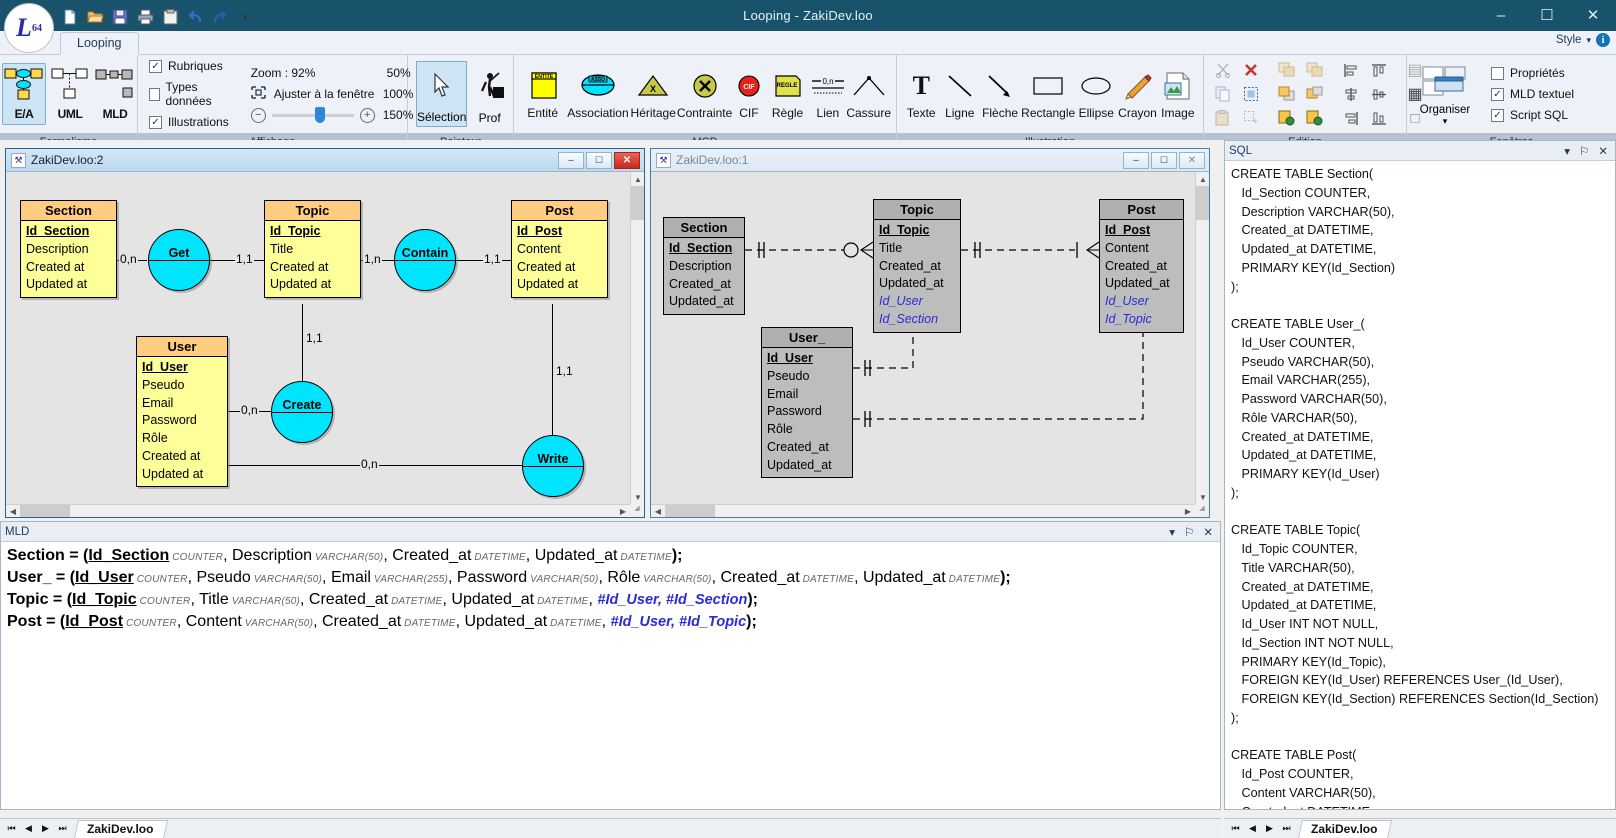 The width and height of the screenshot is (1616, 838). What do you see at coordinates (542, 94) in the screenshot?
I see `tool-entite-button: ENTITE Entité` at bounding box center [542, 94].